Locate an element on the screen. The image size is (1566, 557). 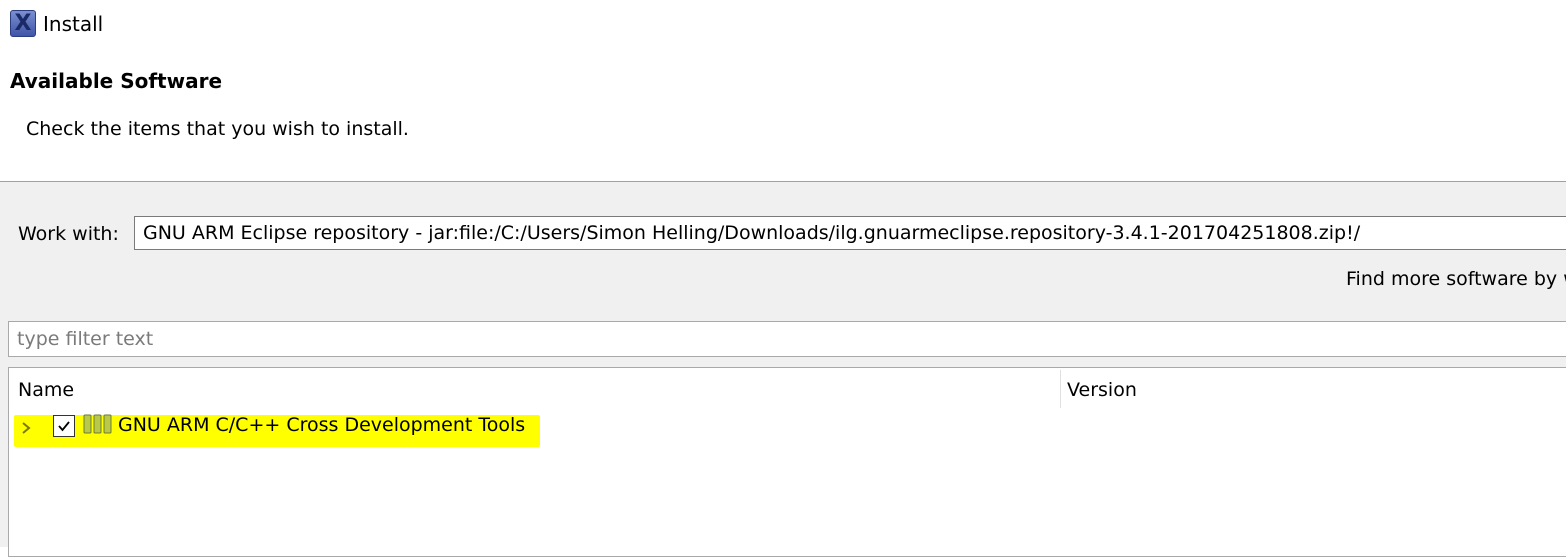
row-checkbox is located at coordinates (64, 426).